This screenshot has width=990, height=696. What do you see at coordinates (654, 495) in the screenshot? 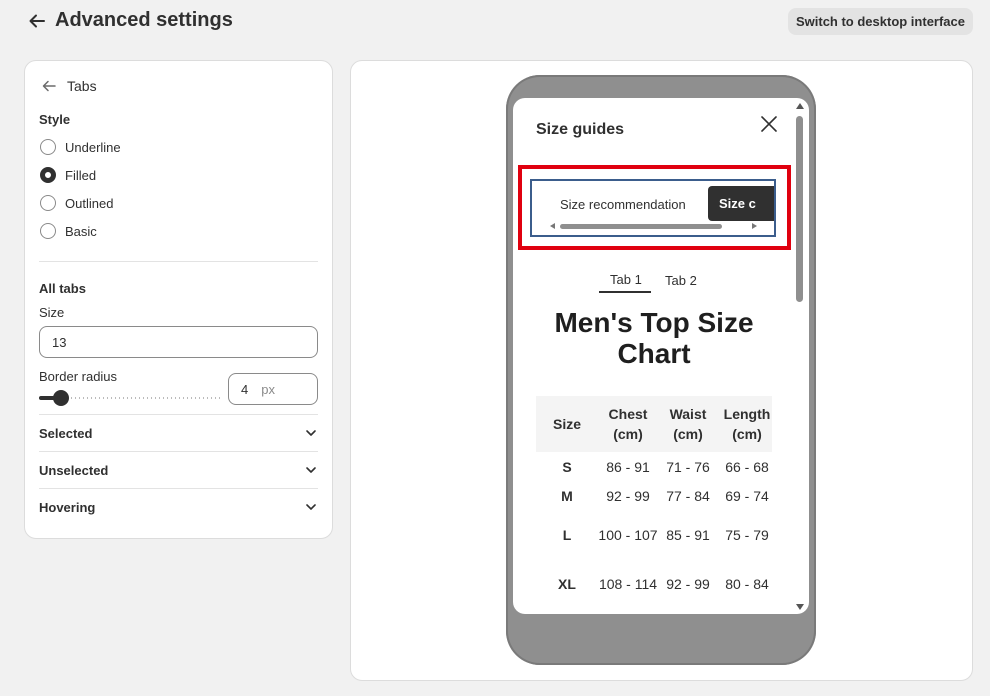
I see `table-row: M 92 - 99 77 - 84 69 - 74` at bounding box center [654, 495].